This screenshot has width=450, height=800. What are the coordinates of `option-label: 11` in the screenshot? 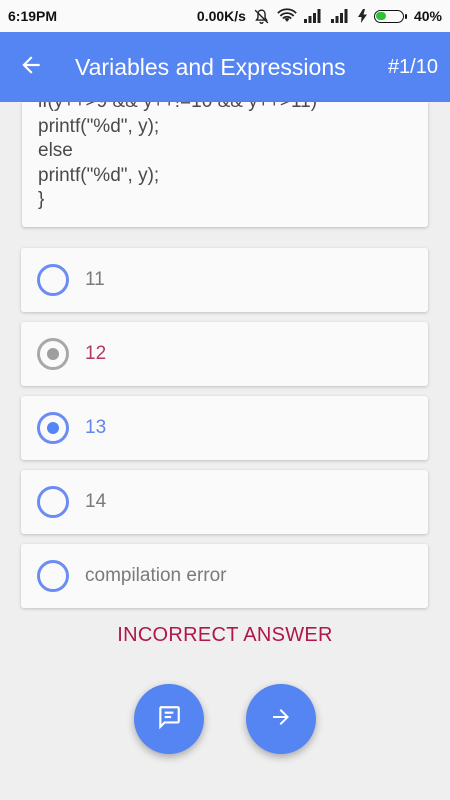 It's located at (95, 279).